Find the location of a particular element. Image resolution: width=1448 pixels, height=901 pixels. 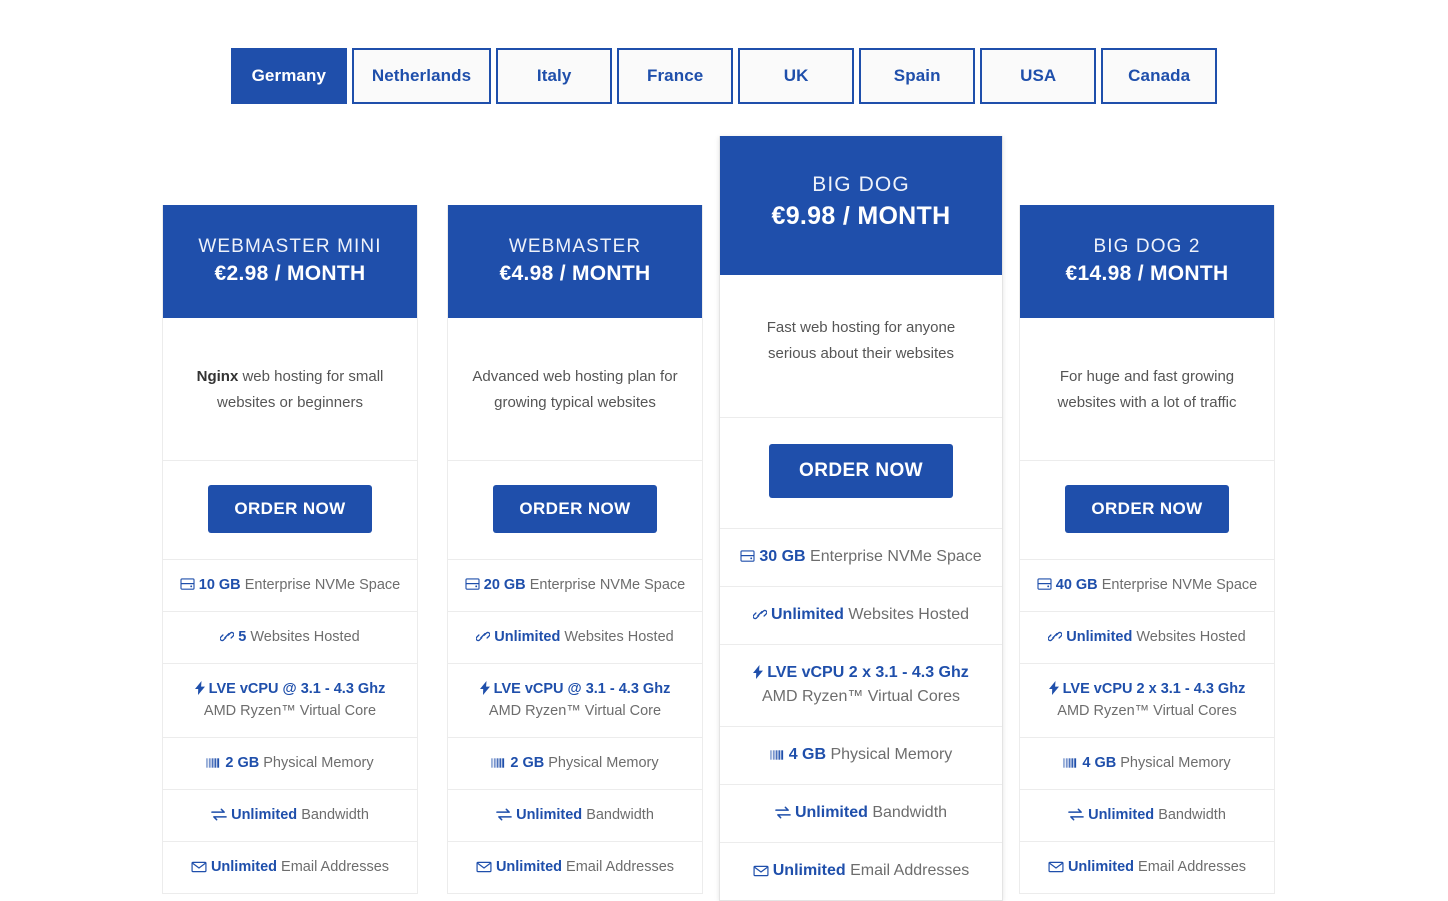

plan-feature-row: 40 GB Enterprise NVMe Space is located at coordinates (1147, 586).